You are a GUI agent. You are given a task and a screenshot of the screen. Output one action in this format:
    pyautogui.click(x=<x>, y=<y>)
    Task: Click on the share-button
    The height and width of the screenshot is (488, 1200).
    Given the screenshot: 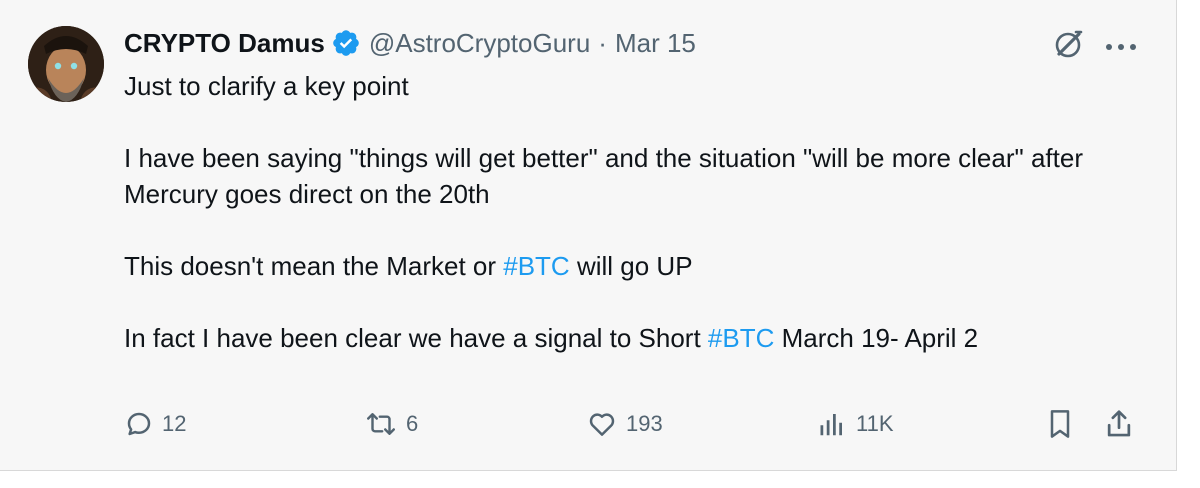 What is the action you would take?
    pyautogui.click(x=1123, y=424)
    